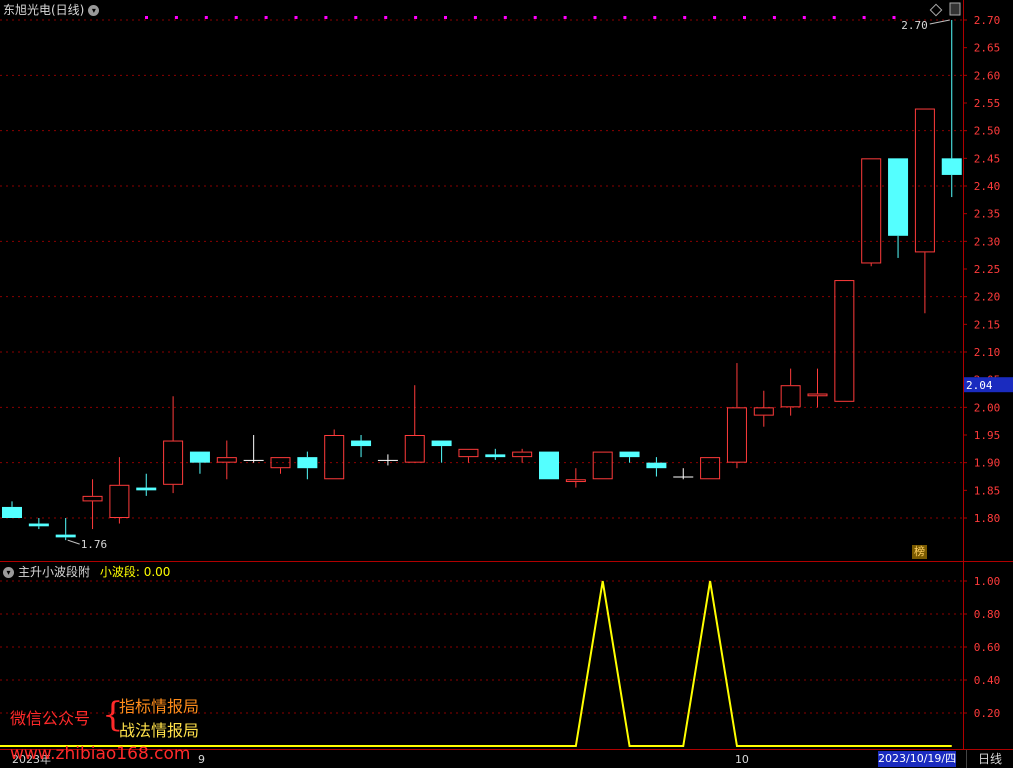  What do you see at coordinates (73, 542) in the screenshot?
I see `low-annotation-arrow` at bounding box center [73, 542].